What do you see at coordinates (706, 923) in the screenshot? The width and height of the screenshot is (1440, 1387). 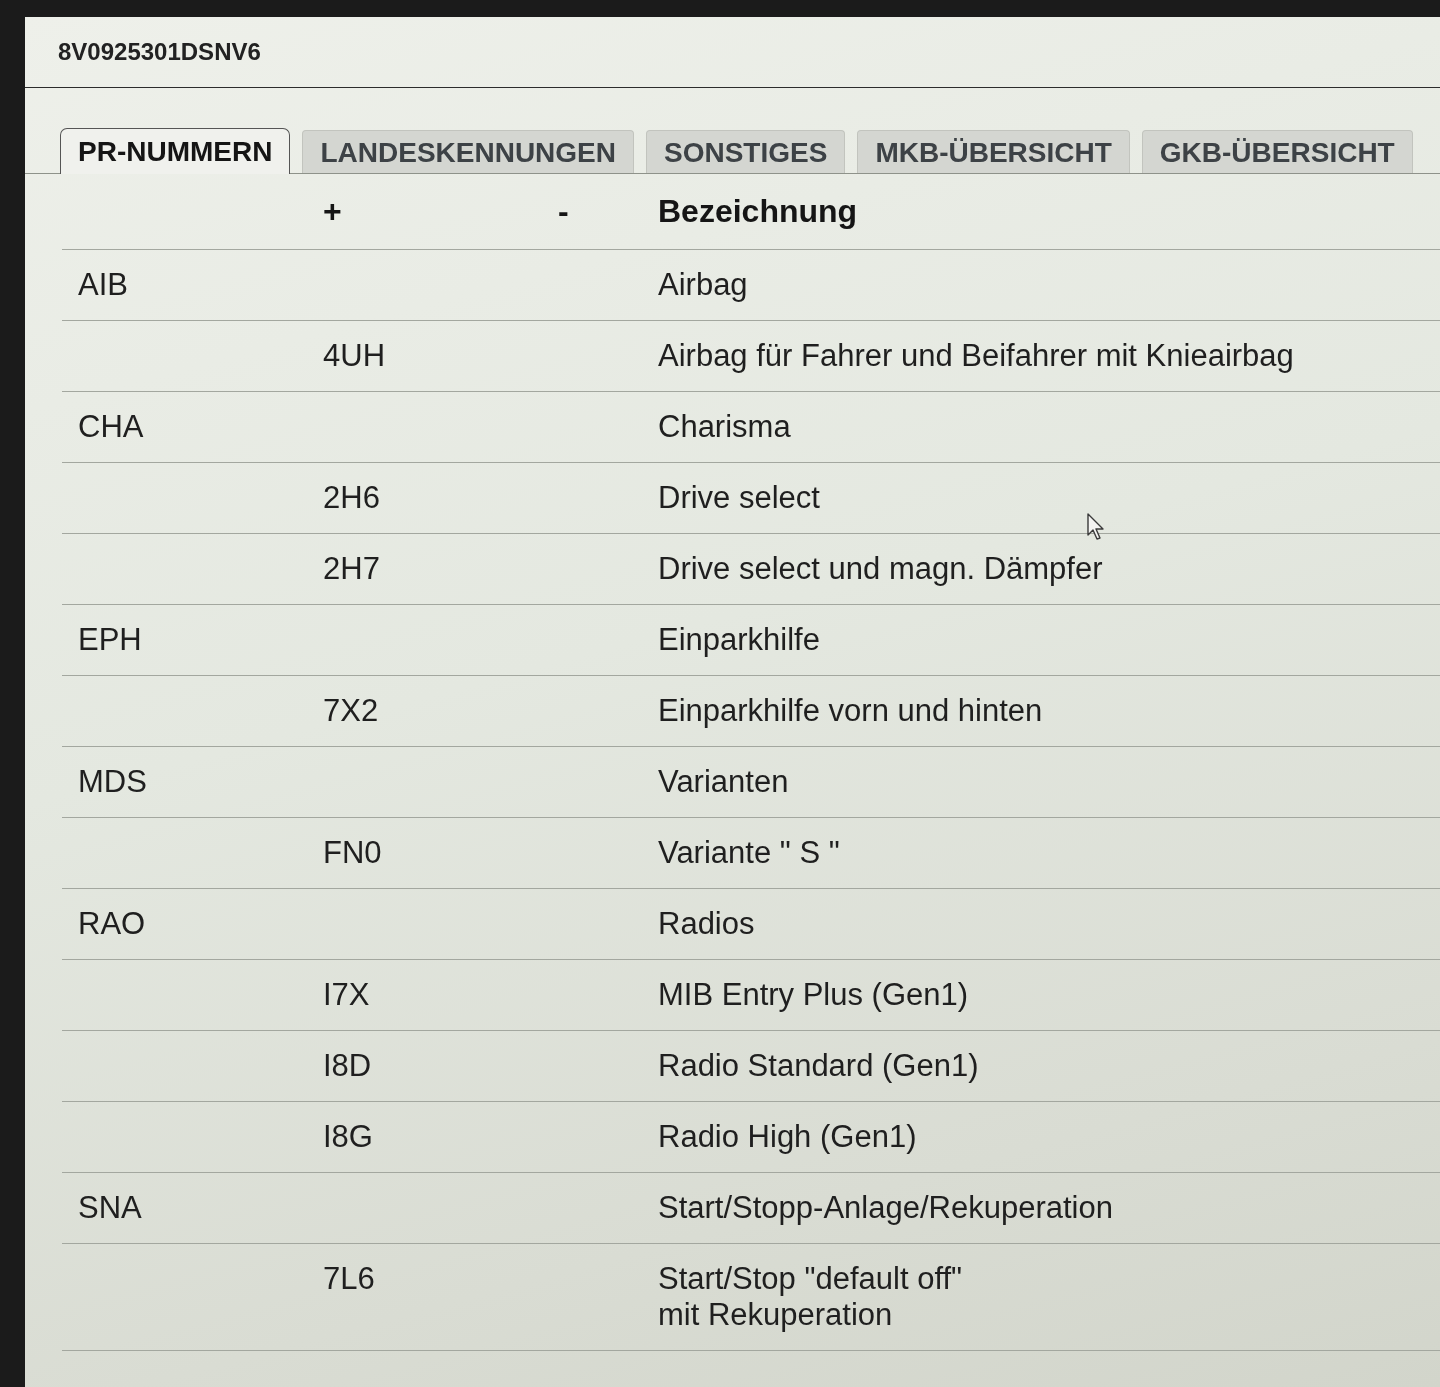 I see `description-text: Radios` at bounding box center [706, 923].